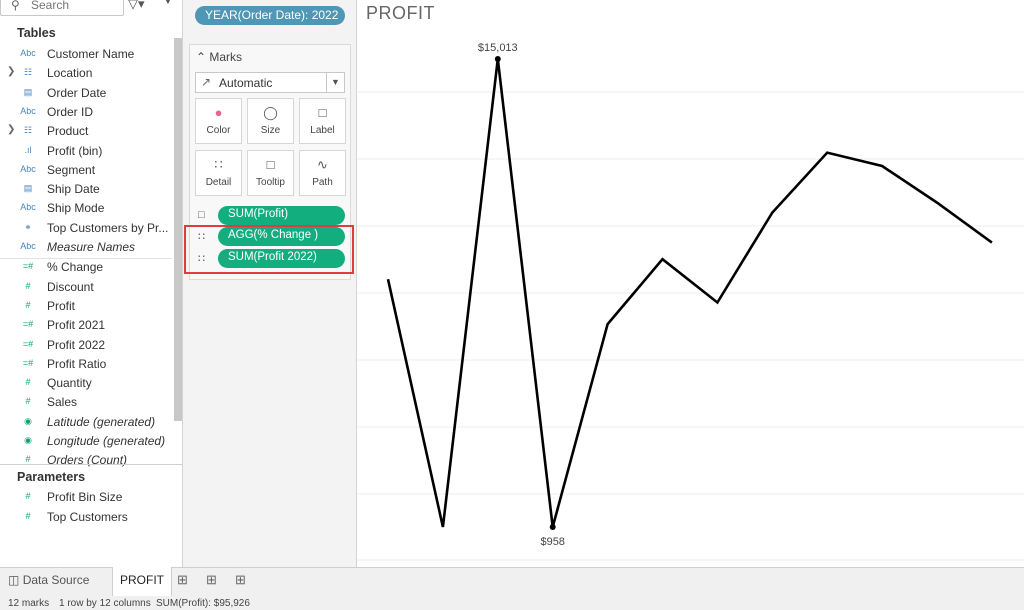 Image resolution: width=1024 pixels, height=610 pixels. What do you see at coordinates (211, 580) in the screenshot?
I see `new-dashboard-icon: ⊞` at bounding box center [211, 580].